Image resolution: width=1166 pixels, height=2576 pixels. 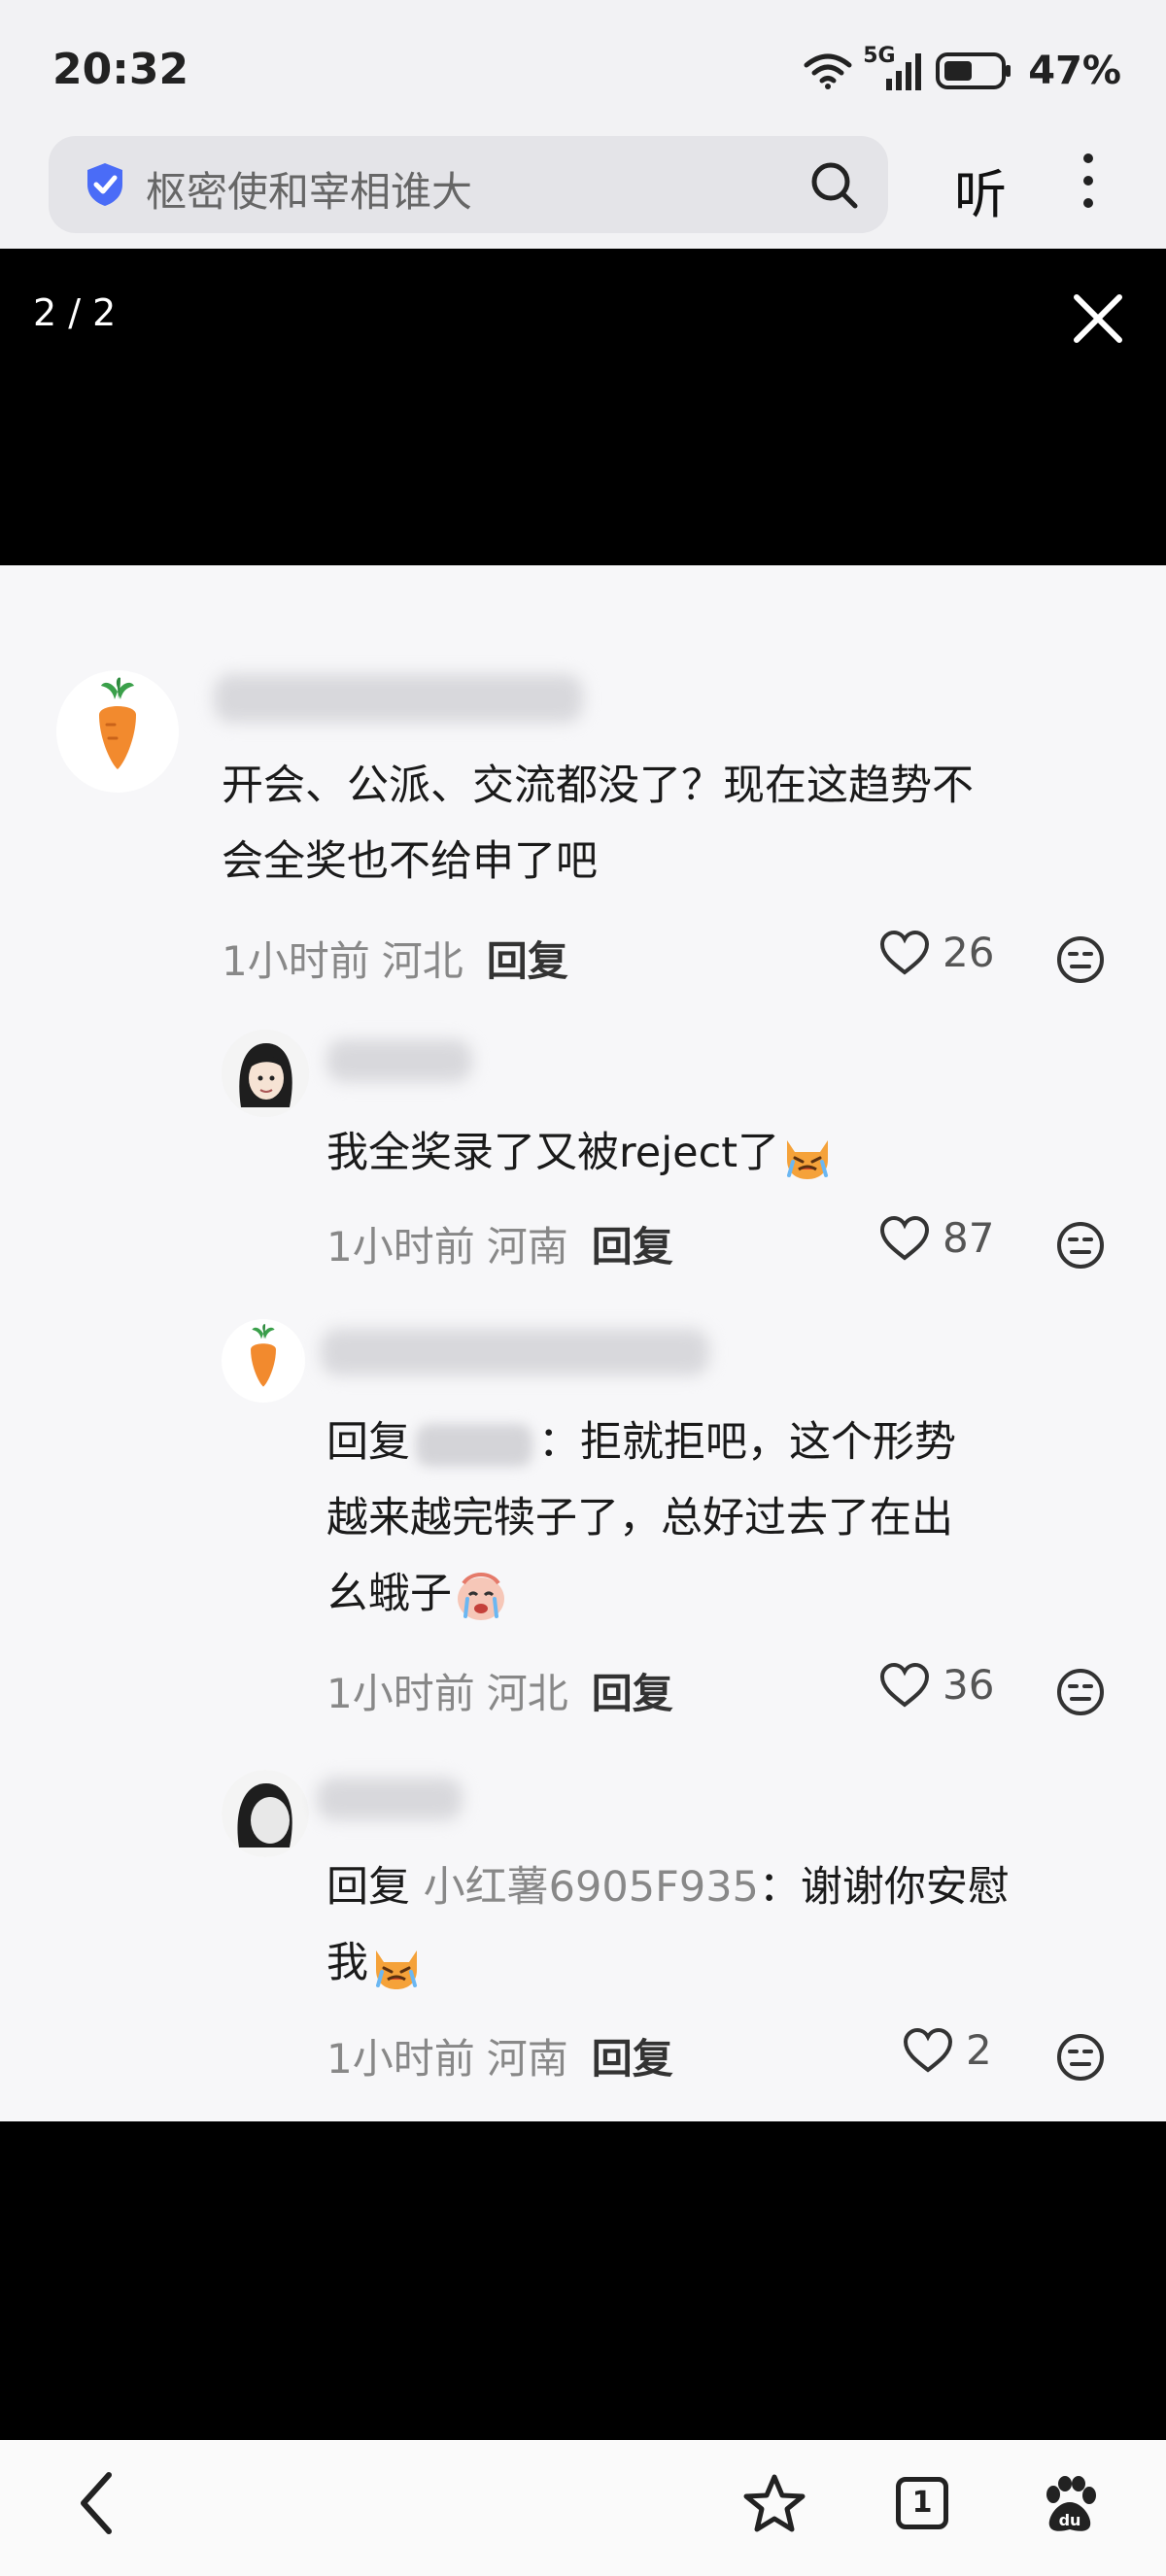 I want to click on replied-username: 小红薯6905F935, so click(x=591, y=1887).